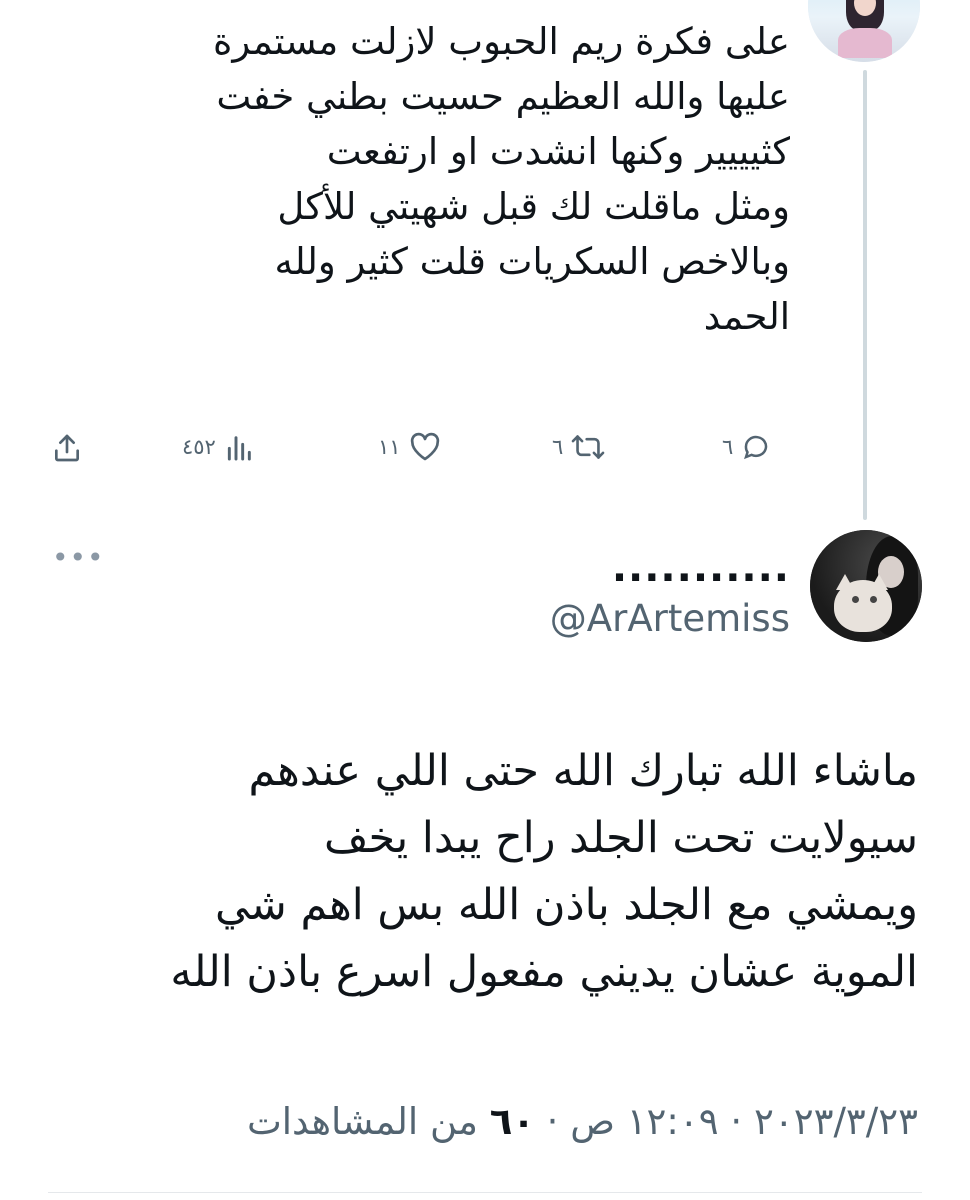 Image resolution: width=970 pixels, height=1200 pixels. What do you see at coordinates (728, 447) in the screenshot?
I see `reply-count: ٦` at bounding box center [728, 447].